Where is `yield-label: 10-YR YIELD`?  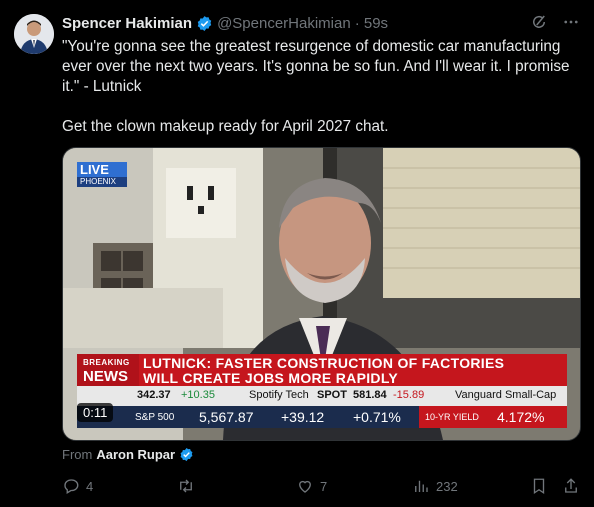 yield-label: 10-YR YIELD is located at coordinates (452, 417).